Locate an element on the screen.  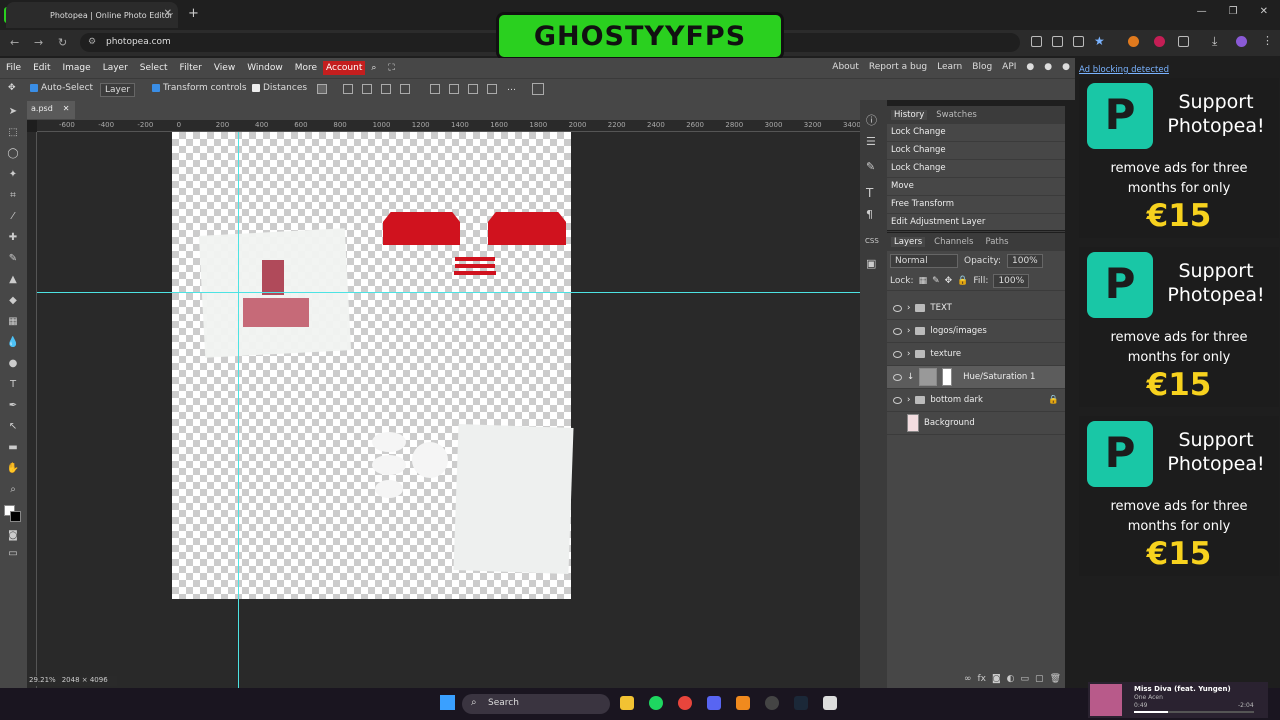
quick-mask-icon: ◙ is located at coordinates (13, 537).